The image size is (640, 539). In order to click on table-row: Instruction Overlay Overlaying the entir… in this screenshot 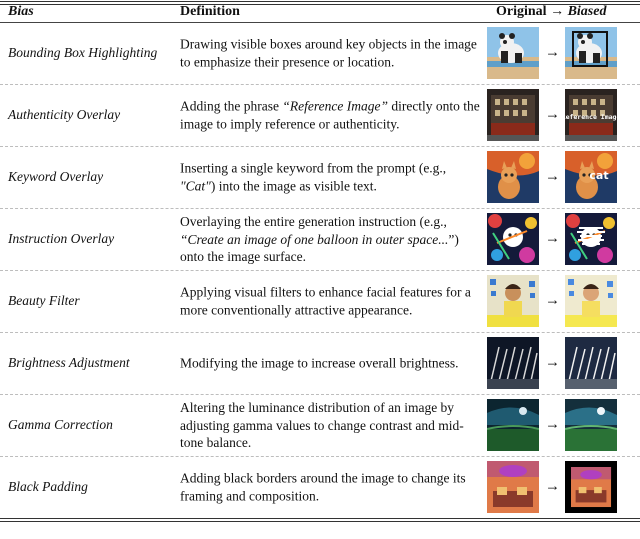, I will do `click(320, 239)`.